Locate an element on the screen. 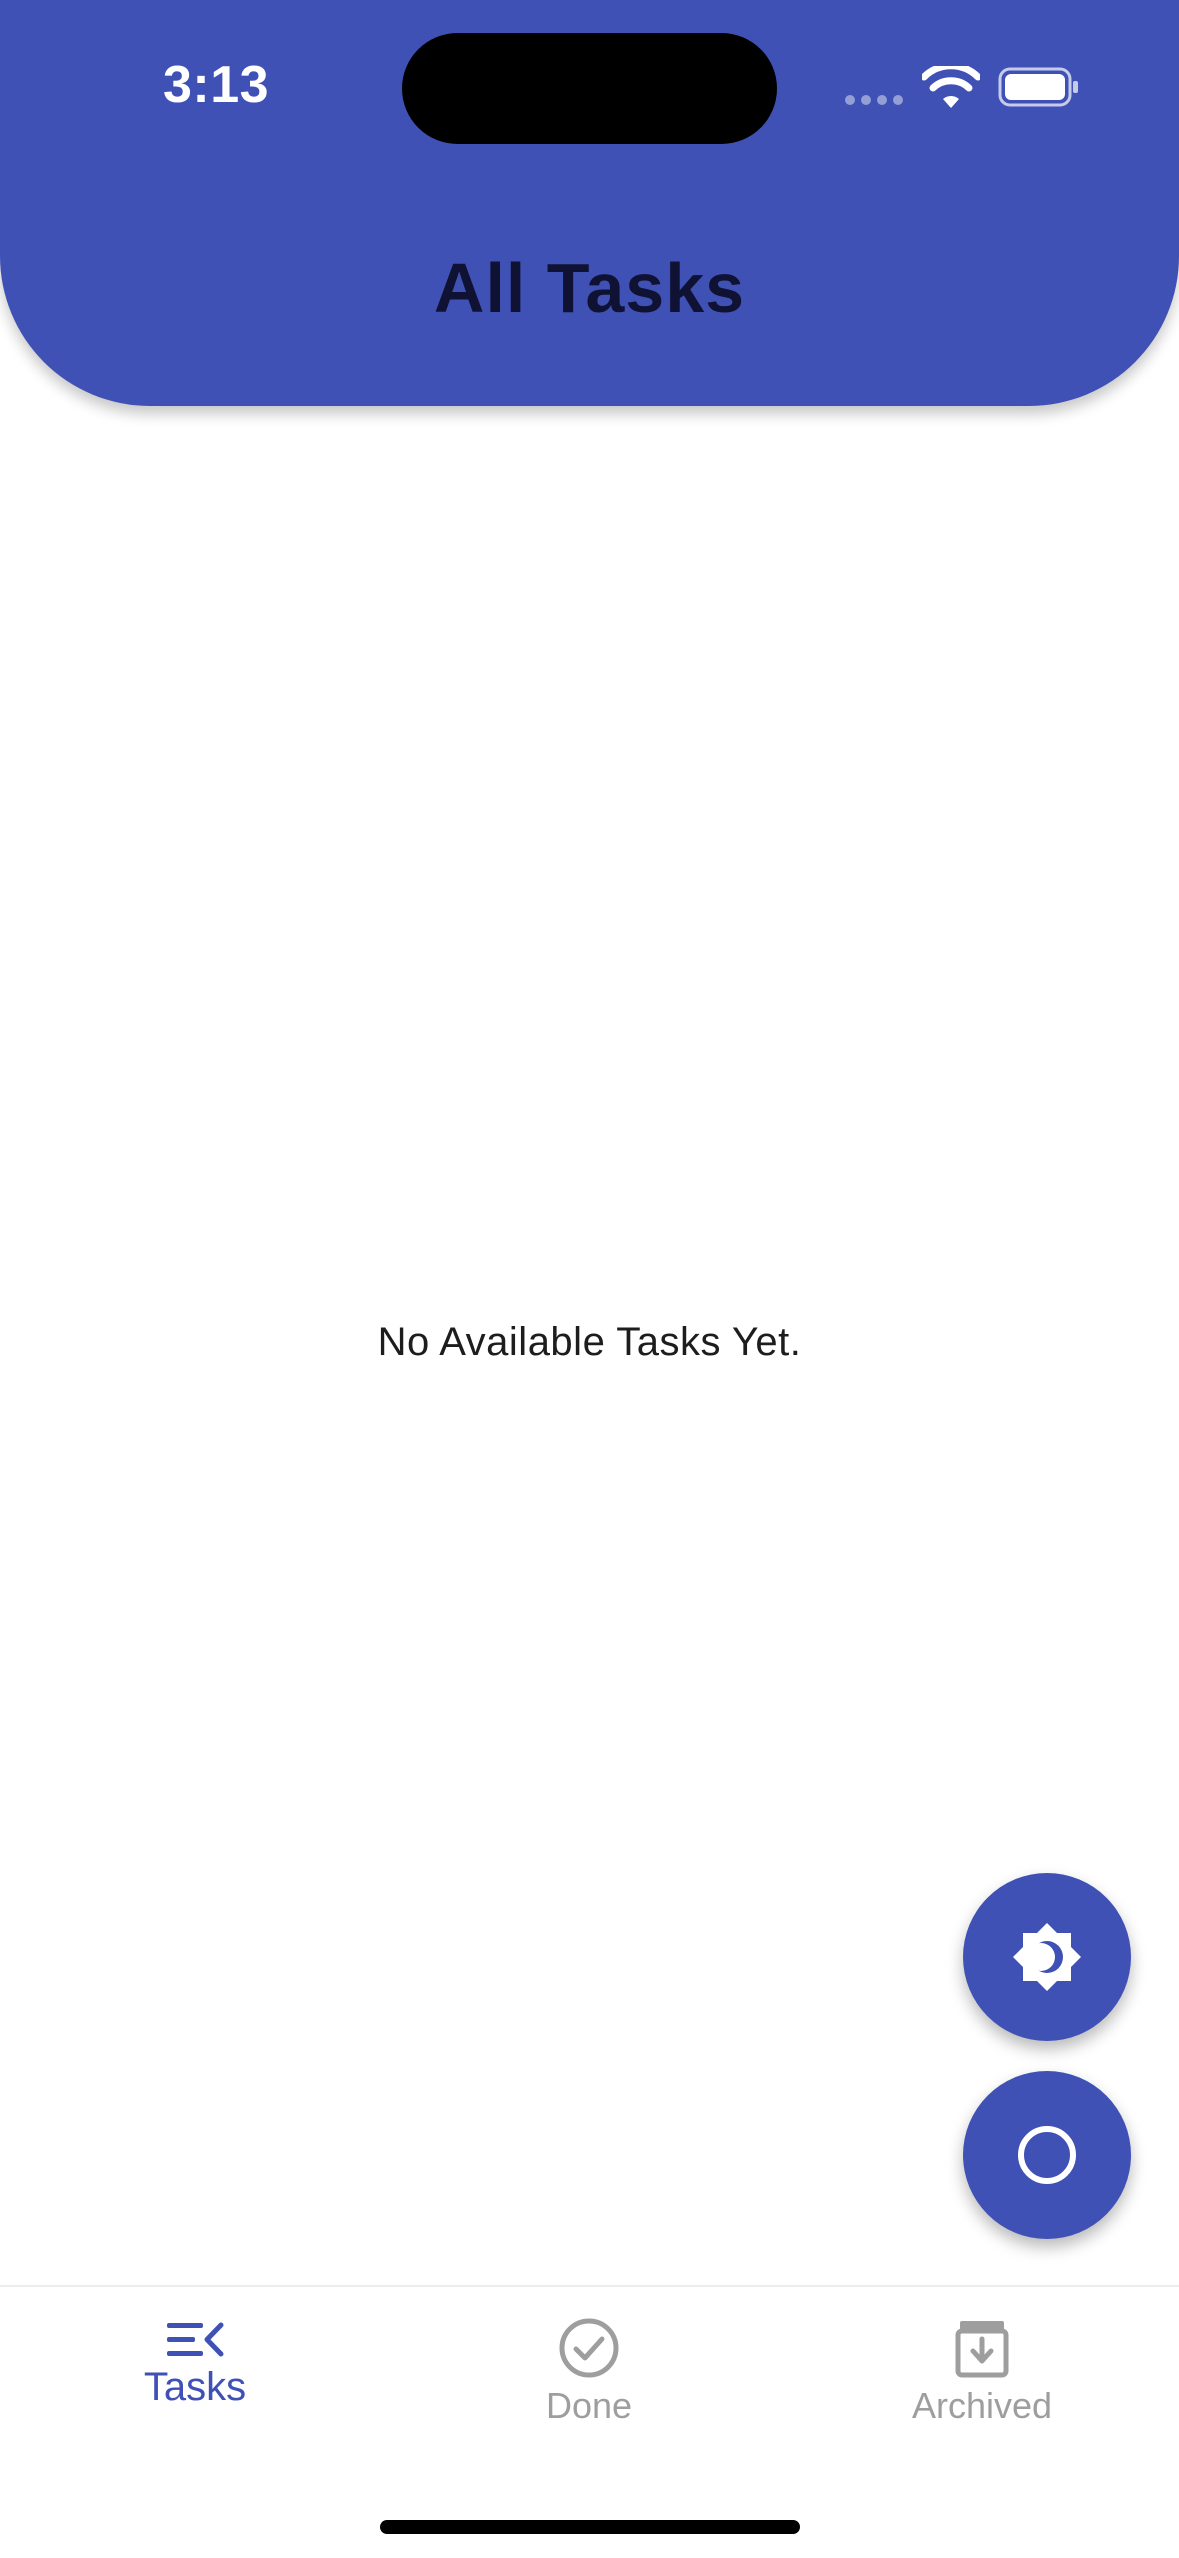 The image size is (1179, 2558). bottom-navigation: Tasks Done Archived is located at coordinates (589, 2421).